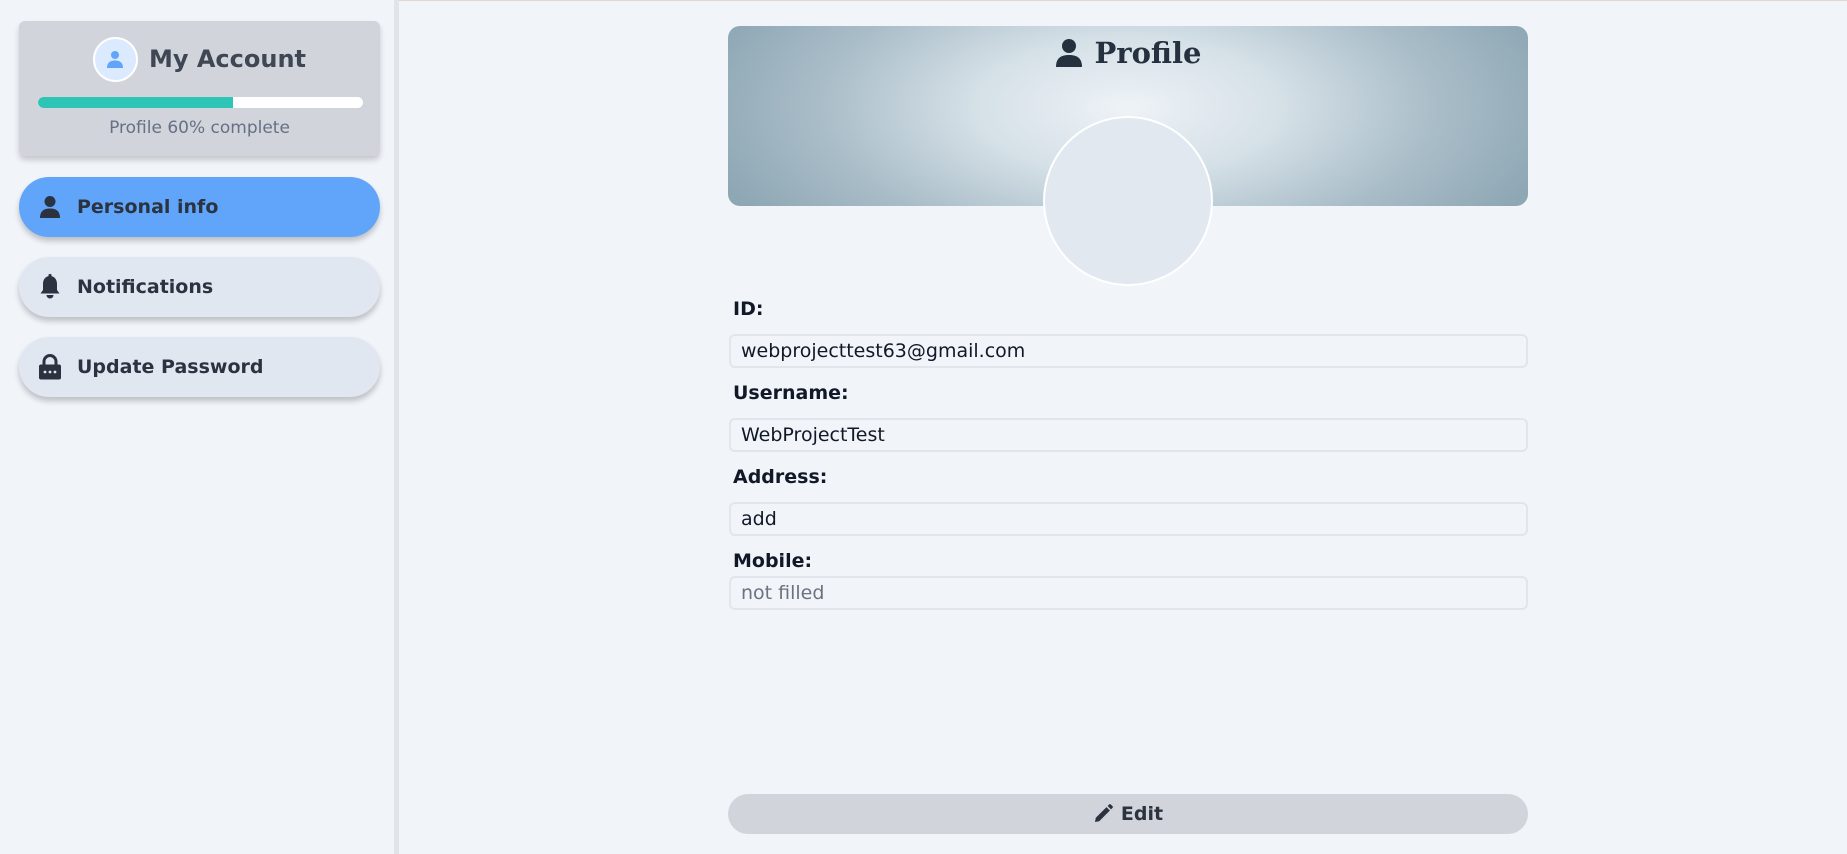 This screenshot has height=854, width=1847. Describe the element at coordinates (227, 59) in the screenshot. I see `account-title: My Account` at that location.